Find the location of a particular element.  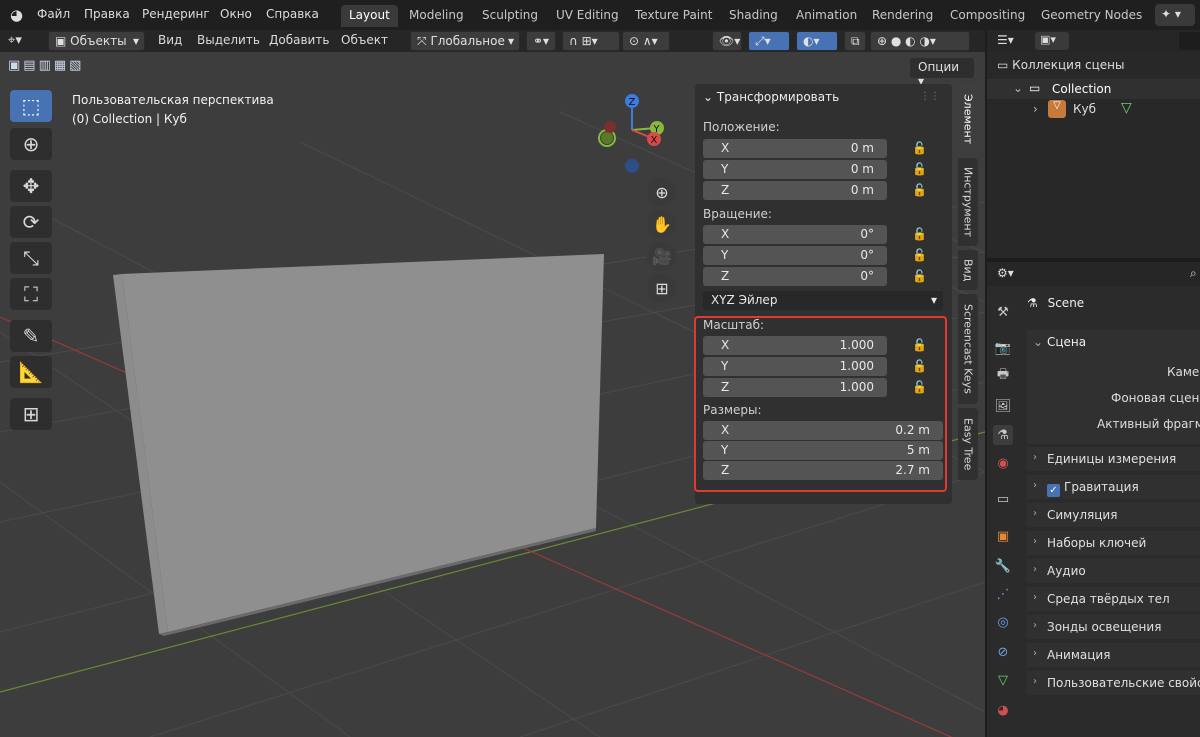

selection-mode-buttons: ▣▤▥▦▧ is located at coordinates (58, 68).